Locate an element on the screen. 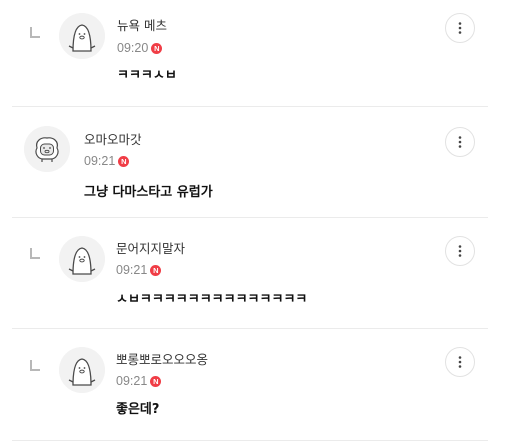  comment-time: 09:20 is located at coordinates (133, 48).